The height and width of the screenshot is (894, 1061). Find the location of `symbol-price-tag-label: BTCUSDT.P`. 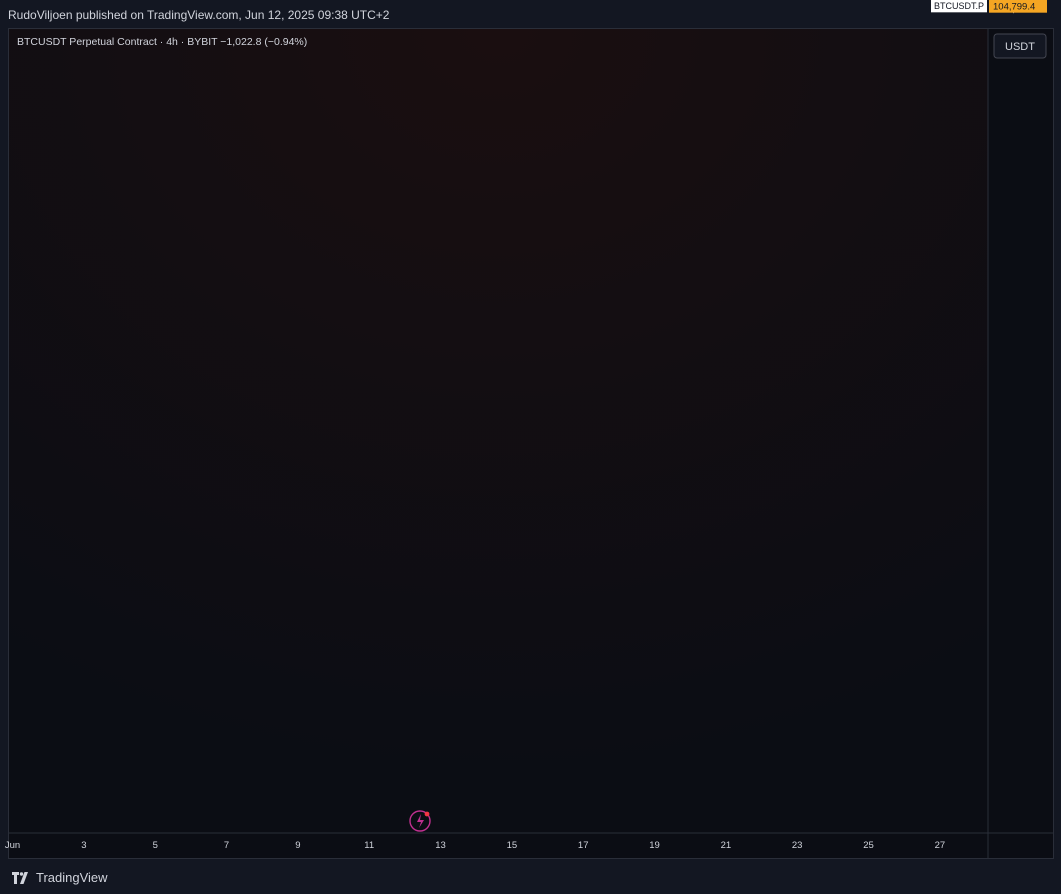

symbol-price-tag-label: BTCUSDT.P is located at coordinates (959, 6).